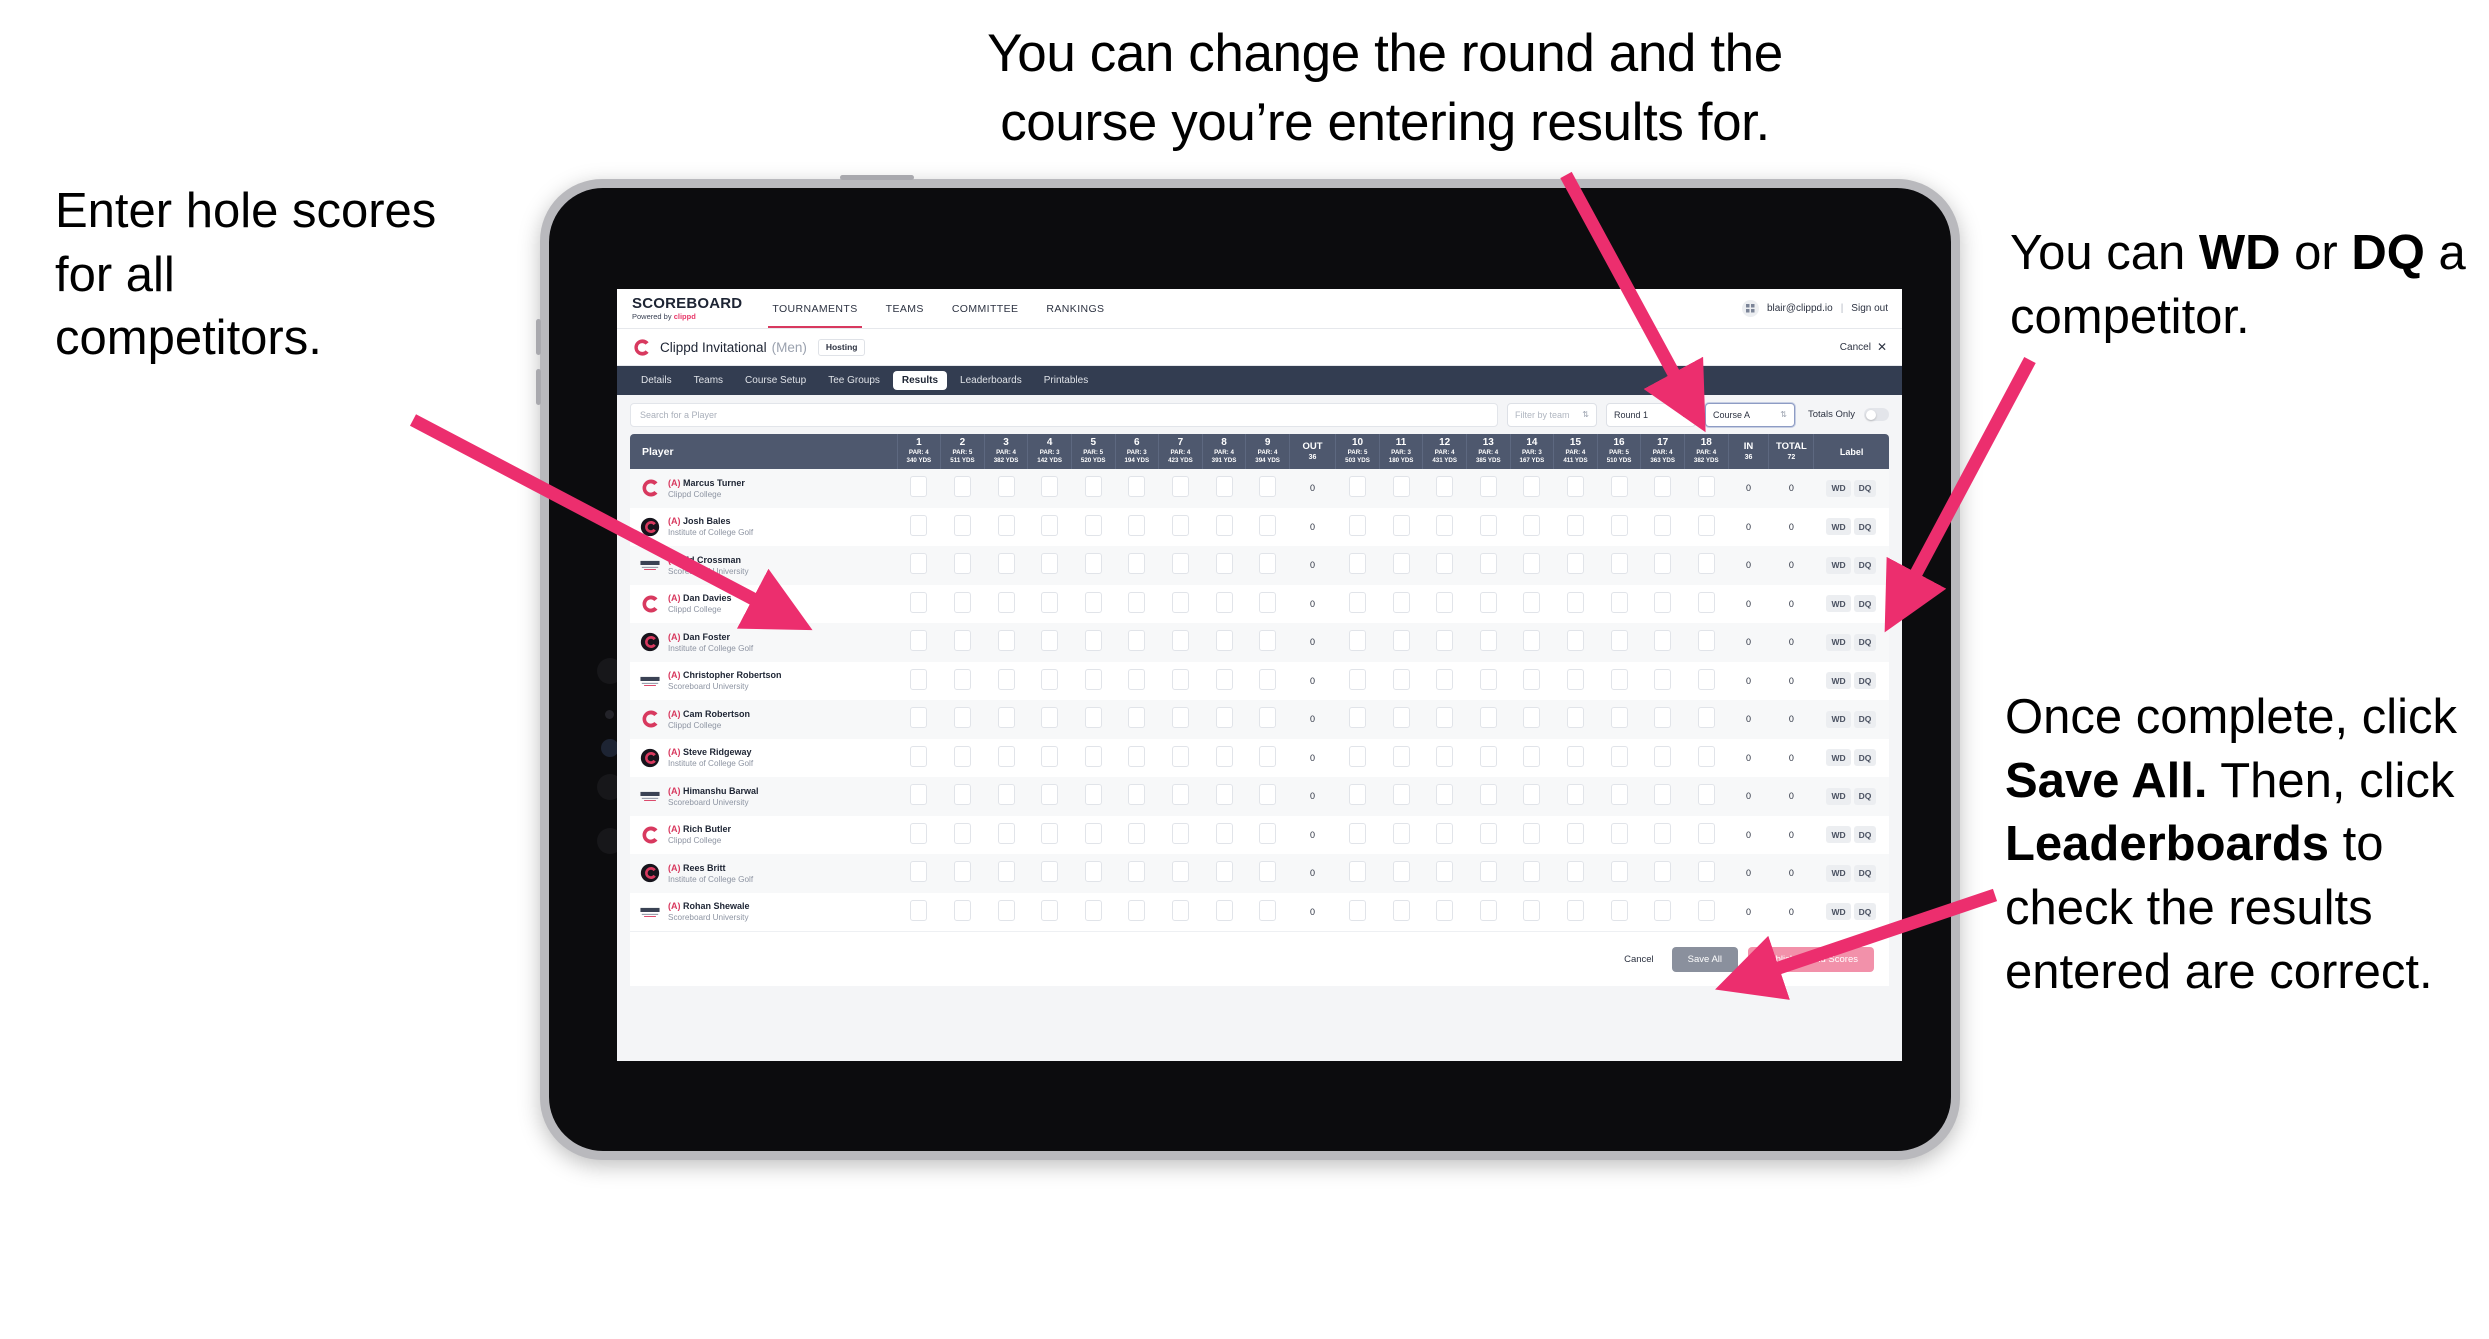  Describe the element at coordinates (1838, 835) in the screenshot. I see `withdraw-button: WD` at that location.